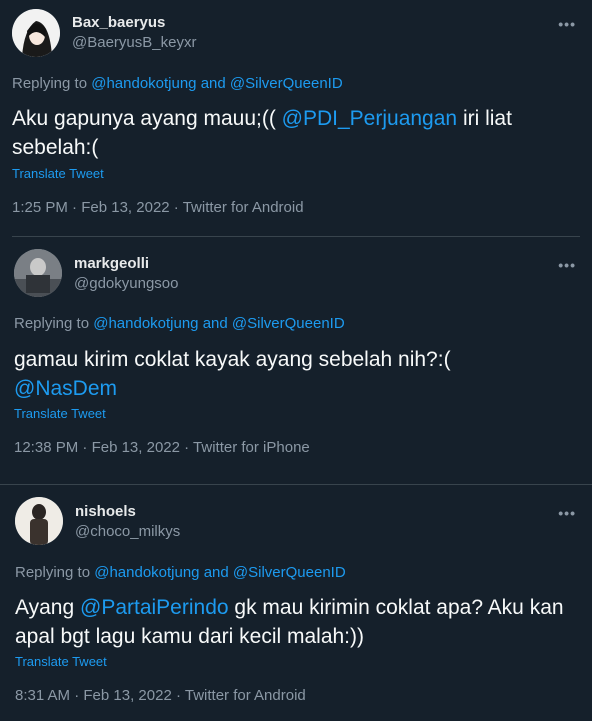 The image size is (592, 721). What do you see at coordinates (118, 22) in the screenshot?
I see `display-name: Bax_baeryus` at bounding box center [118, 22].